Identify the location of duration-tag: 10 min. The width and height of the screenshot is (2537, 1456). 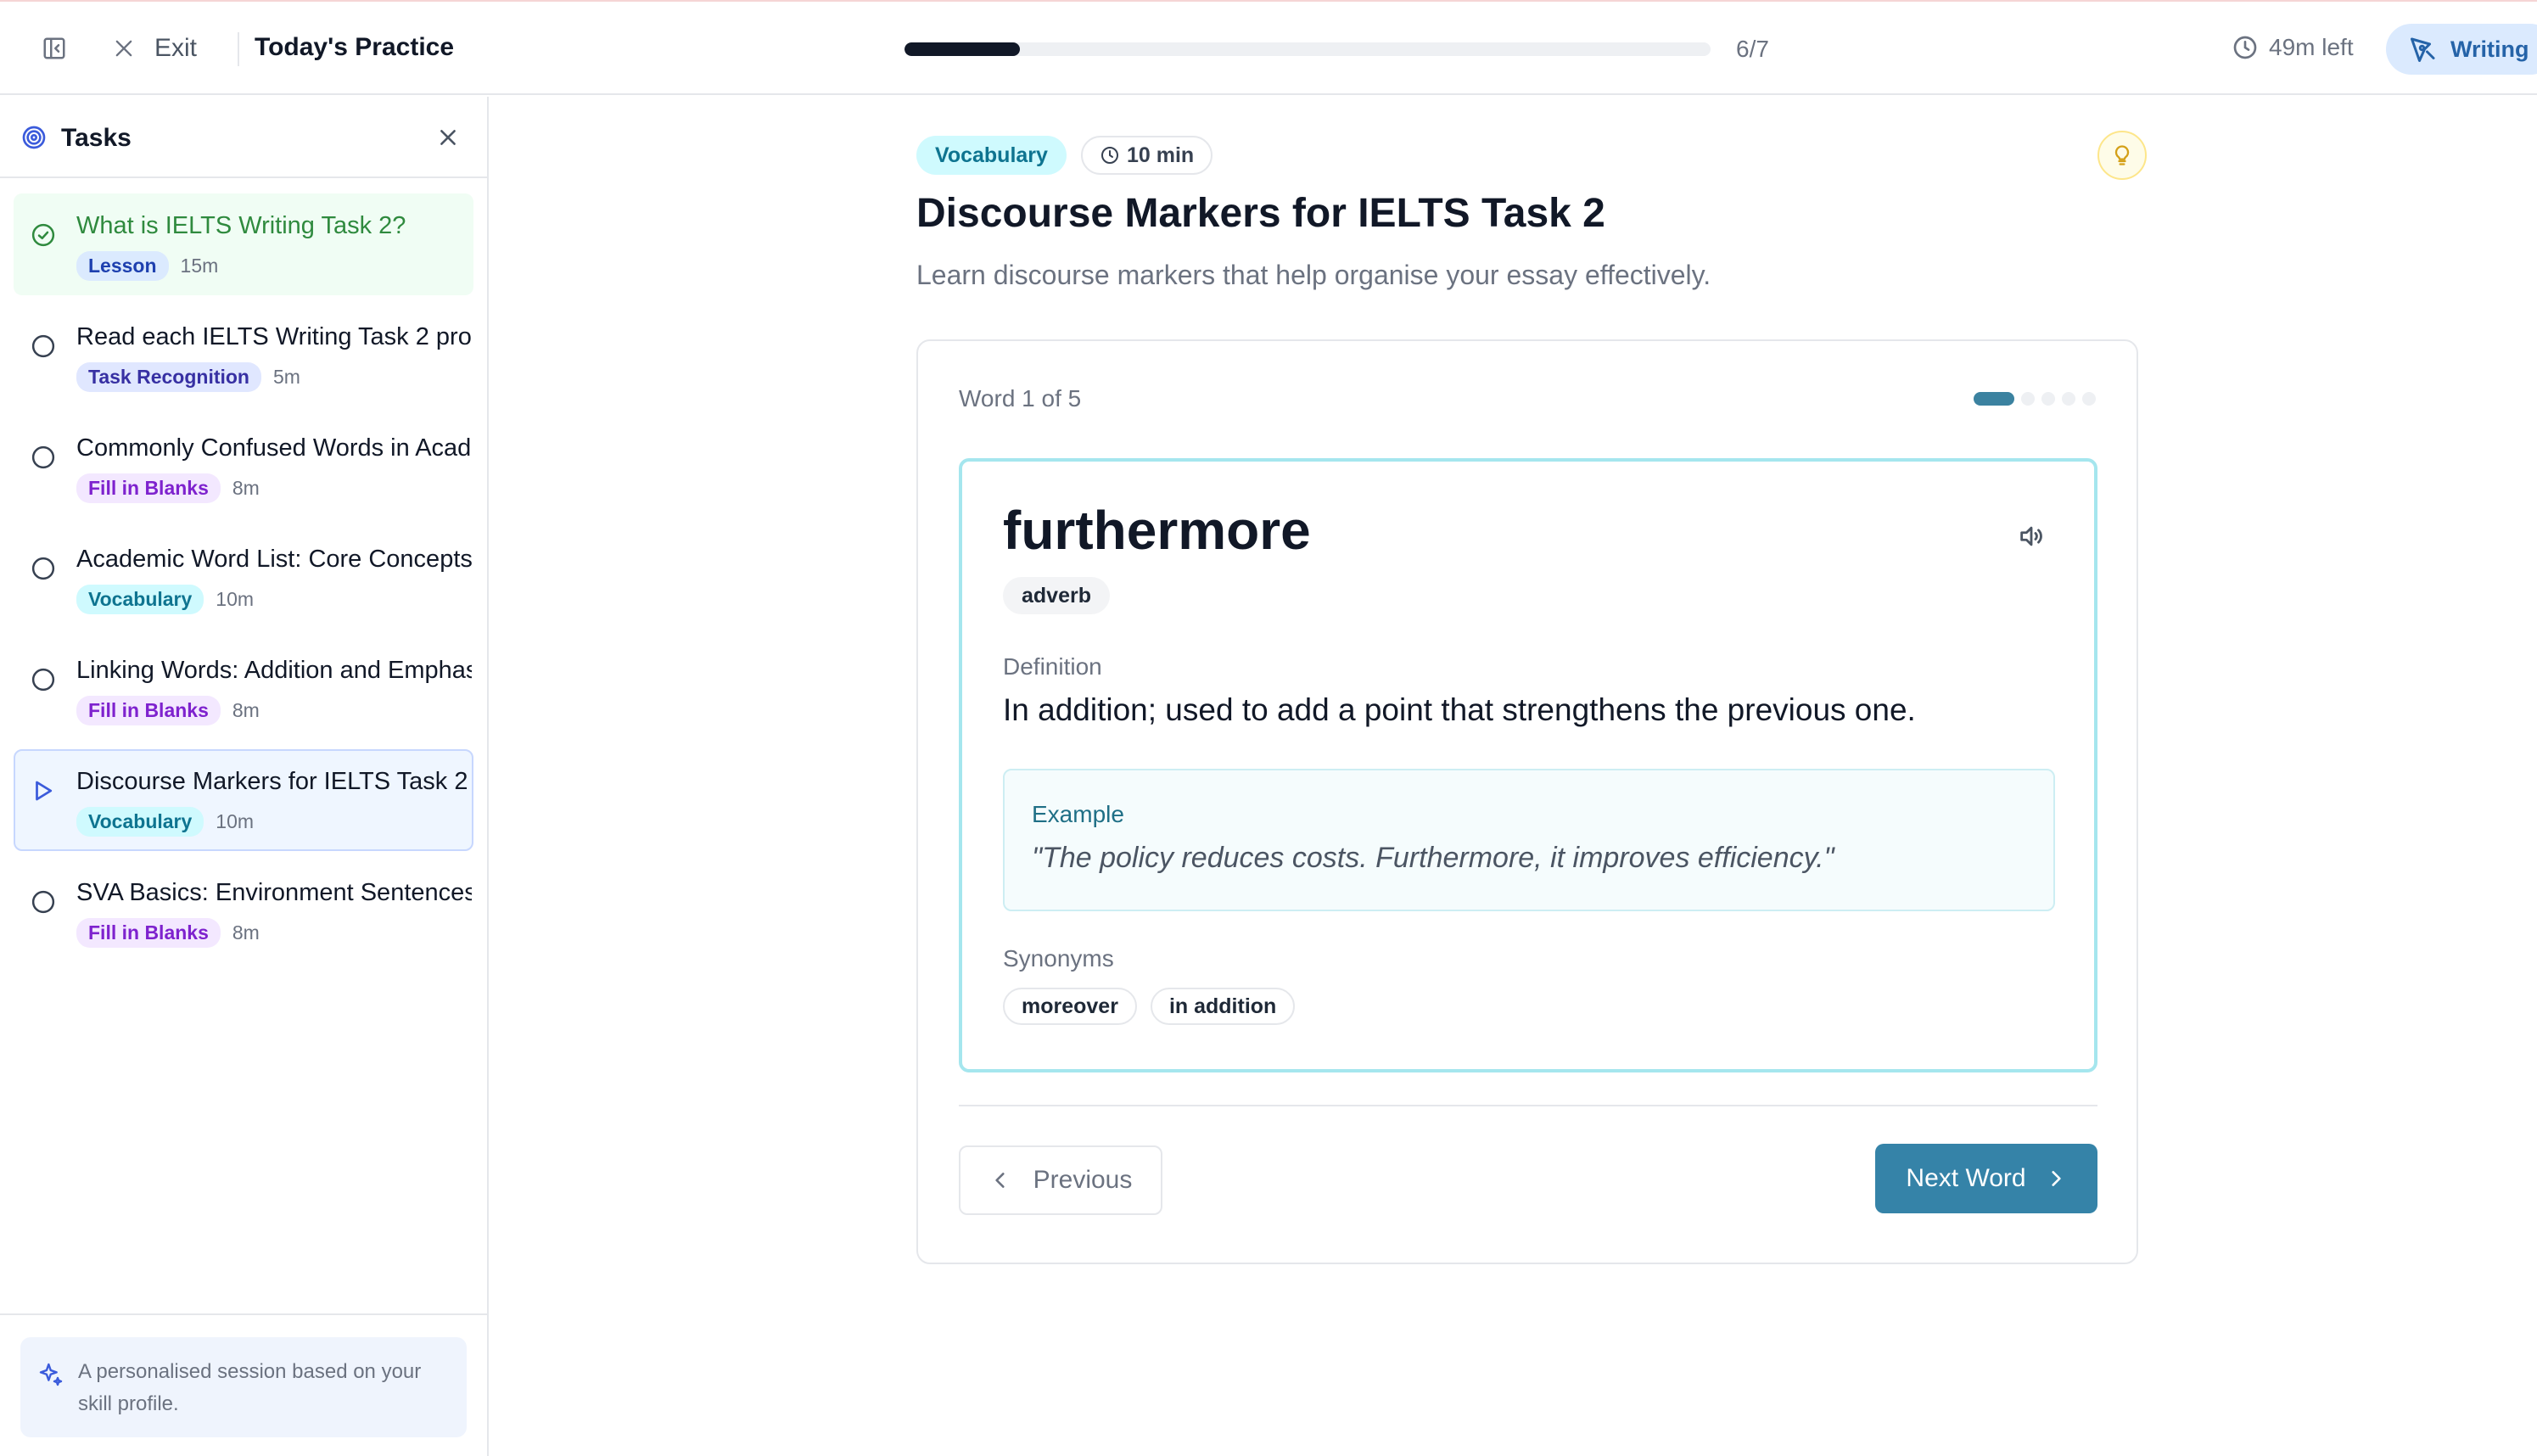
(1147, 155).